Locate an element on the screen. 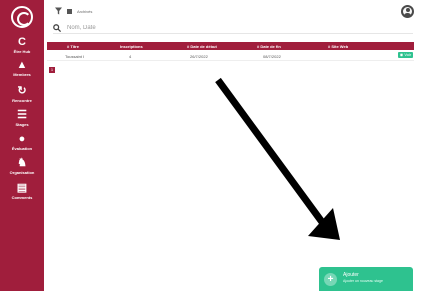 The height and width of the screenshot is (291, 424). cell-date-fin: 08/7/2022 is located at coordinates (272, 56).